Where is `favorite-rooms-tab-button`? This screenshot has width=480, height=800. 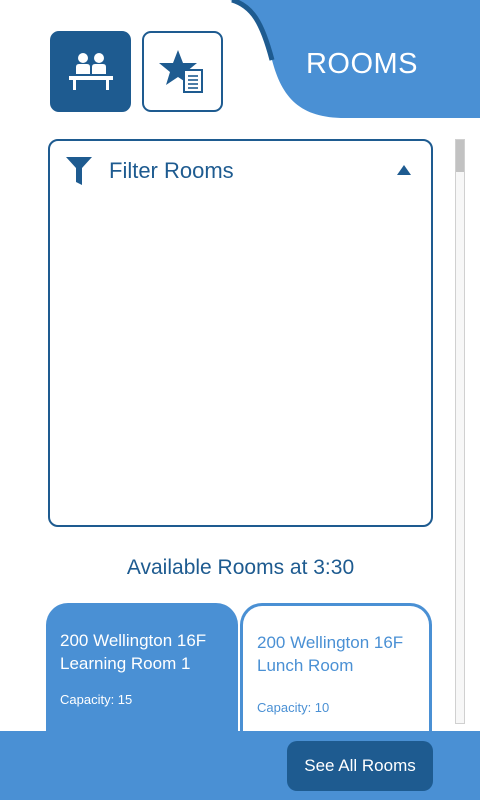 favorite-rooms-tab-button is located at coordinates (182, 71).